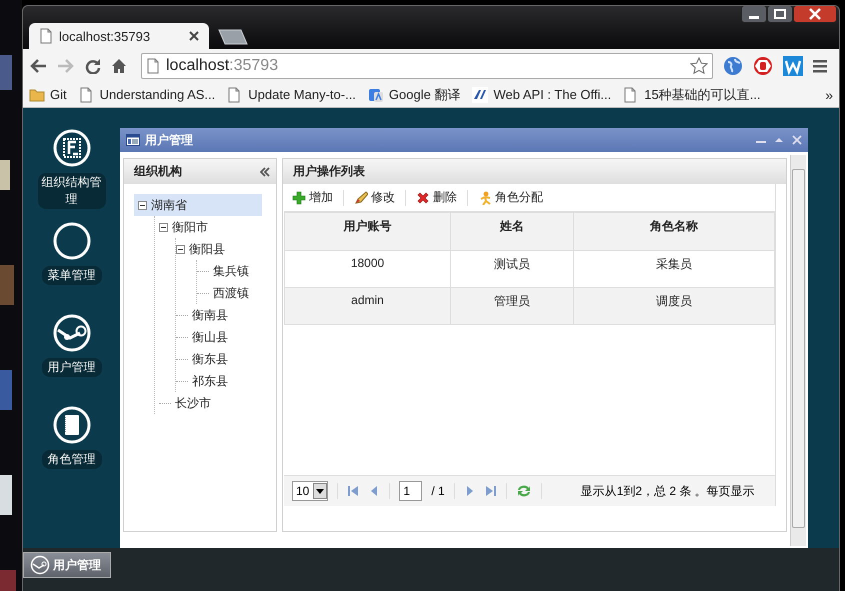 The height and width of the screenshot is (591, 845). Describe the element at coordinates (798, 350) in the screenshot. I see `scrollbar` at that location.